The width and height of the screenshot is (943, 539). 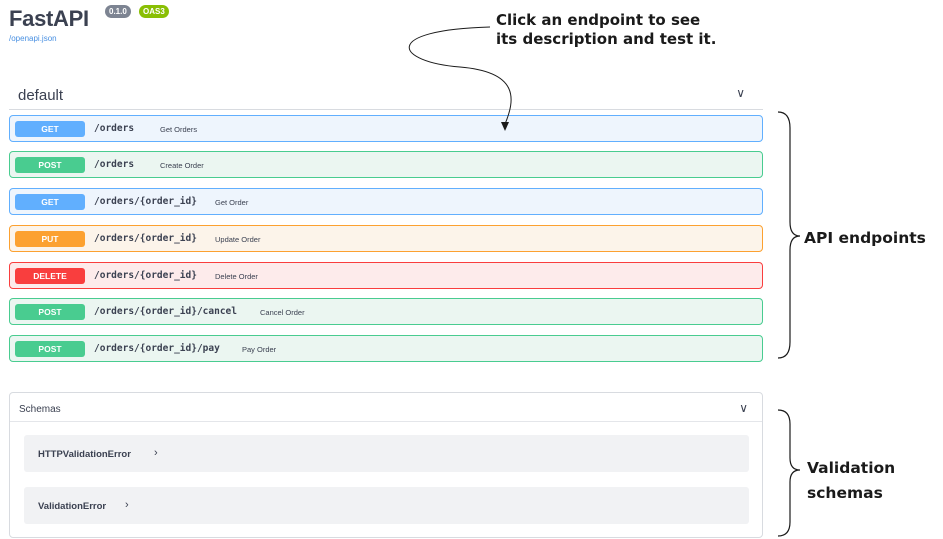 I want to click on brace-api-endpoints, so click(x=789, y=235).